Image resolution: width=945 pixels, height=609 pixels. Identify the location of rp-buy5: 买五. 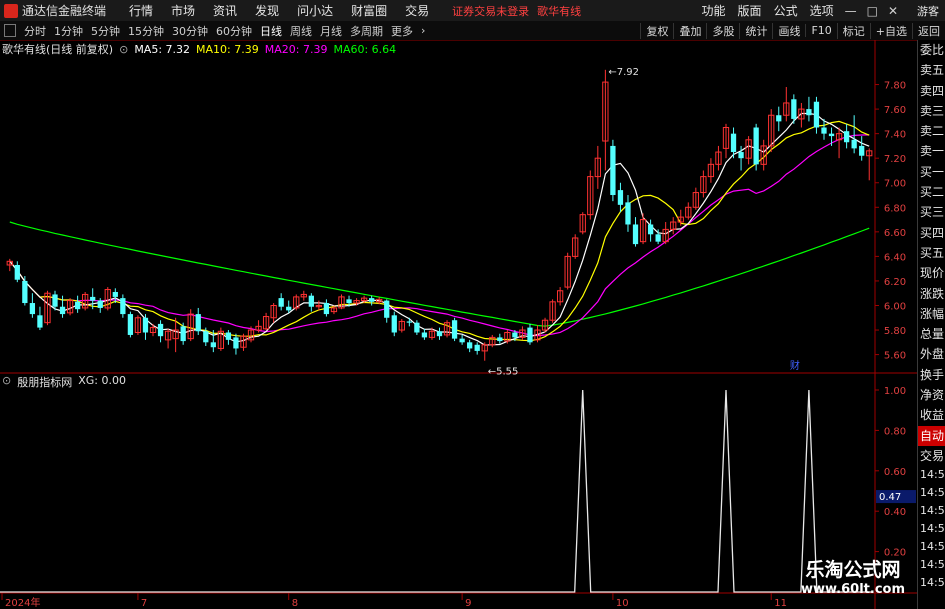
(932, 252).